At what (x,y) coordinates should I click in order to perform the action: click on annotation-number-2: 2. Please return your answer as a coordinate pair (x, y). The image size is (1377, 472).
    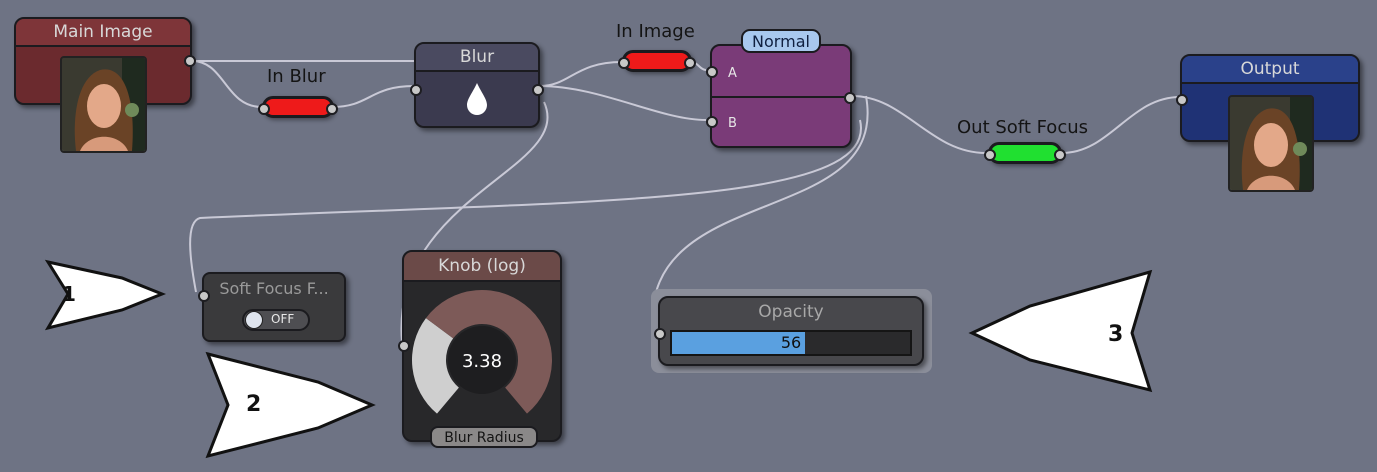
    Looking at the image, I should click on (254, 404).